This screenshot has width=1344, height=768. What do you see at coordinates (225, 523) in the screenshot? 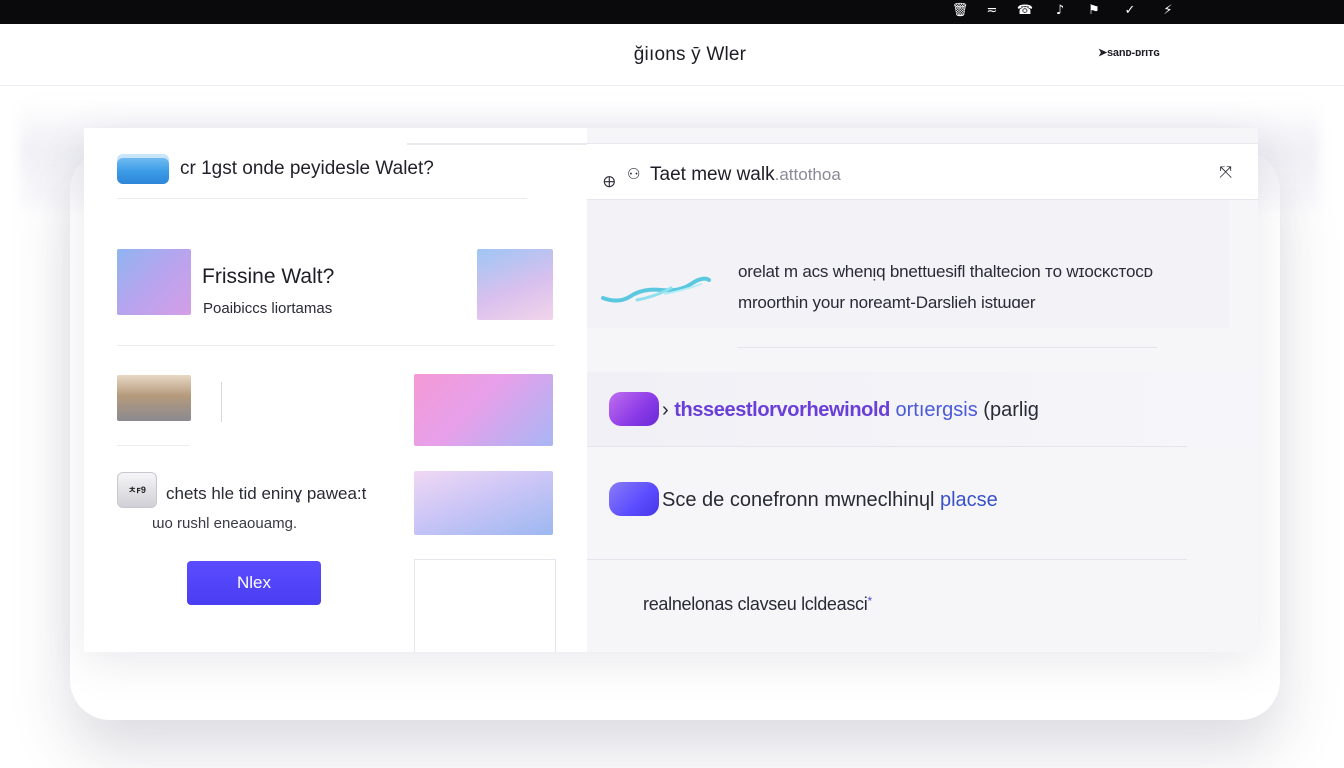
I see `item2-description-line2: ɯo rushl eneaouamg.` at bounding box center [225, 523].